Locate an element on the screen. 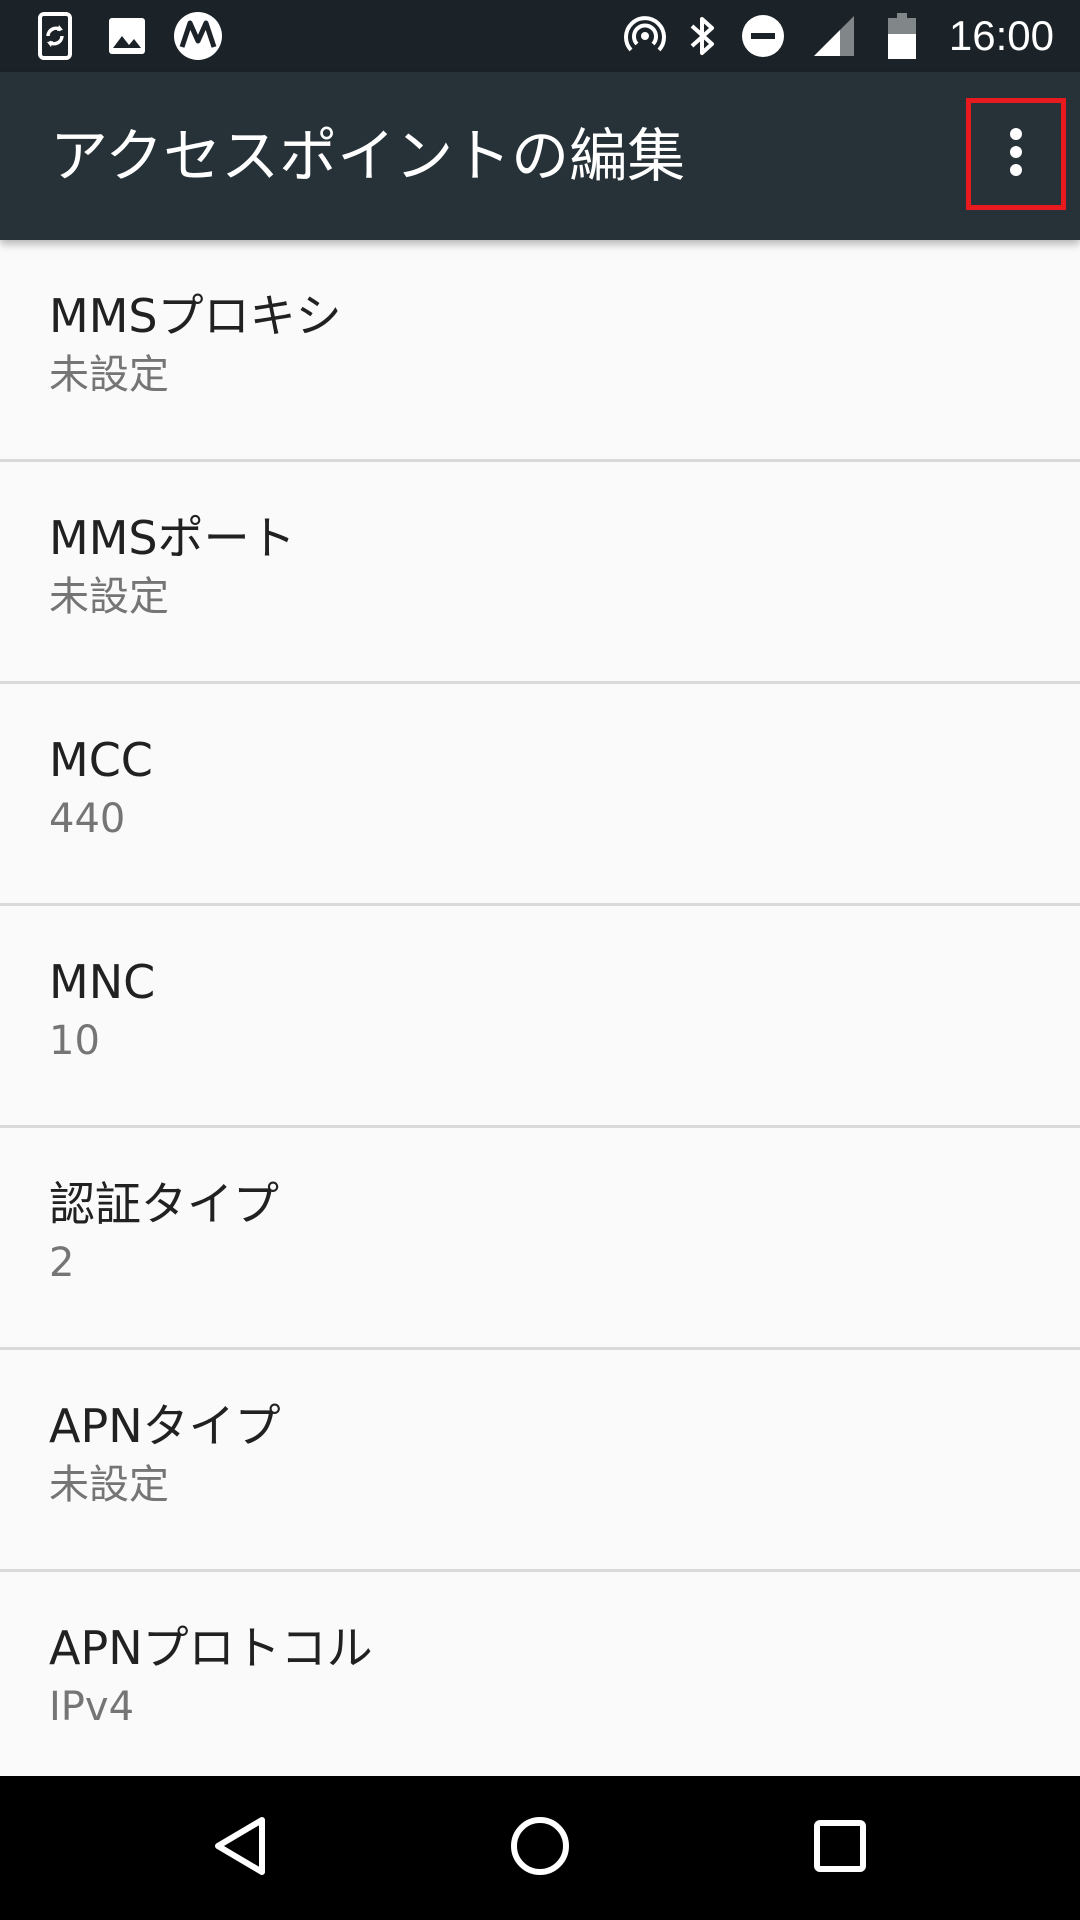 The height and width of the screenshot is (1920, 1080). setting-auth-type: 認証タイプ 2 is located at coordinates (540, 1239).